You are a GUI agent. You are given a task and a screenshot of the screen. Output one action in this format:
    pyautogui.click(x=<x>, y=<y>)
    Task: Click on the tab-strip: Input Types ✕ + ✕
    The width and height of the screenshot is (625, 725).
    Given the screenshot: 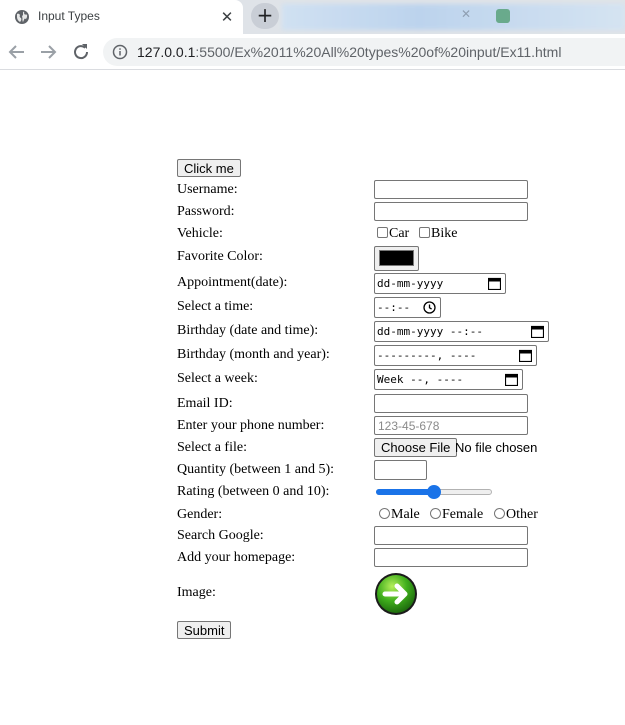 What is the action you would take?
    pyautogui.click(x=312, y=17)
    